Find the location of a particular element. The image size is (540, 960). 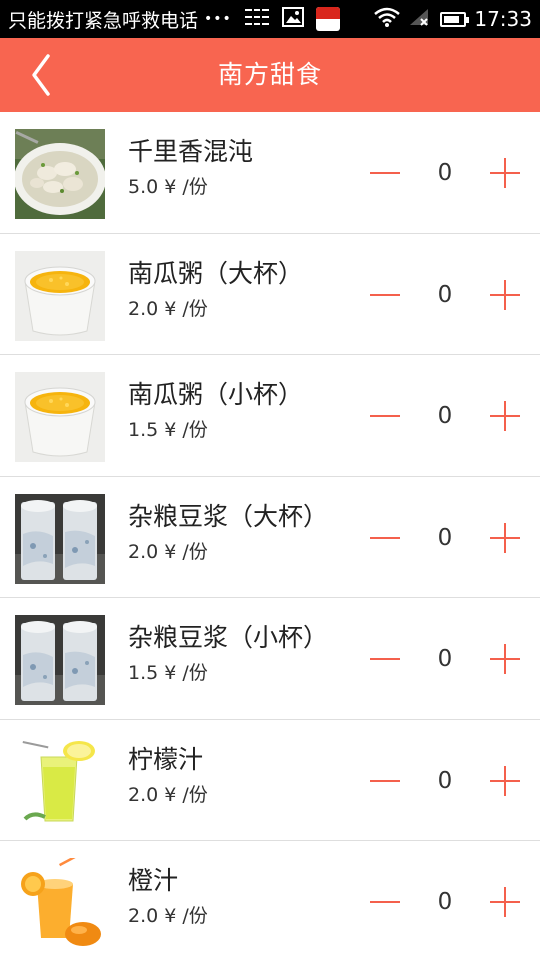

gallery-icon is located at coordinates (292, 19).